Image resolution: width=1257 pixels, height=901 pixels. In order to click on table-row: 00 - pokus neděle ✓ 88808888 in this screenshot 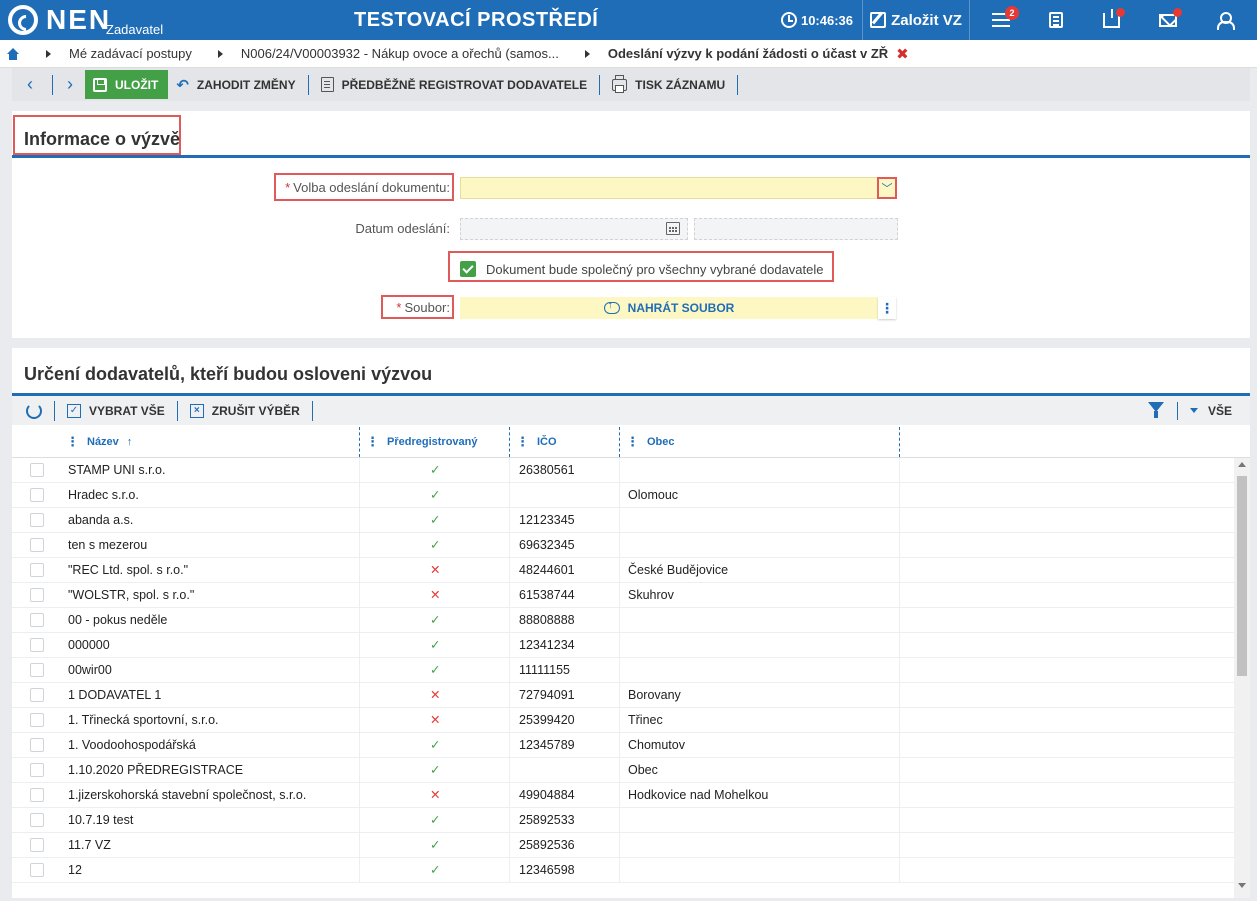, I will do `click(623, 620)`.